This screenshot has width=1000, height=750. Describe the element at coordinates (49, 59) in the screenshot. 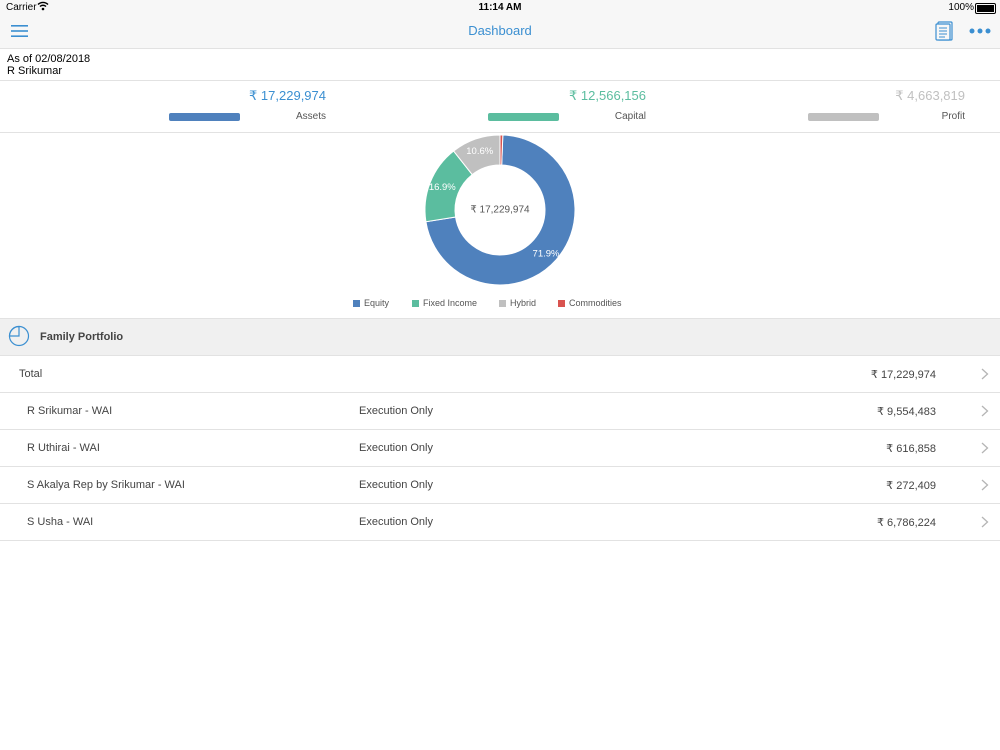

I see `as-of-date: As of 02/08/2018` at that location.